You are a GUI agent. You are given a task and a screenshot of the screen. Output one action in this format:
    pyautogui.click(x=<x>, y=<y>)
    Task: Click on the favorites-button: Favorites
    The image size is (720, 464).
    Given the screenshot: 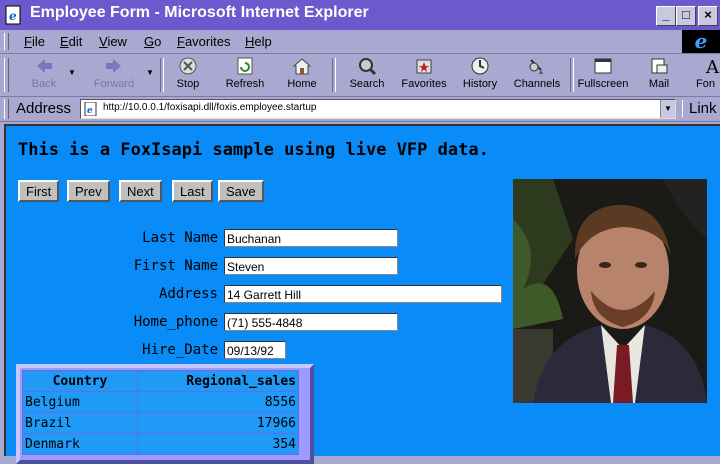 What is the action you would take?
    pyautogui.click(x=424, y=73)
    